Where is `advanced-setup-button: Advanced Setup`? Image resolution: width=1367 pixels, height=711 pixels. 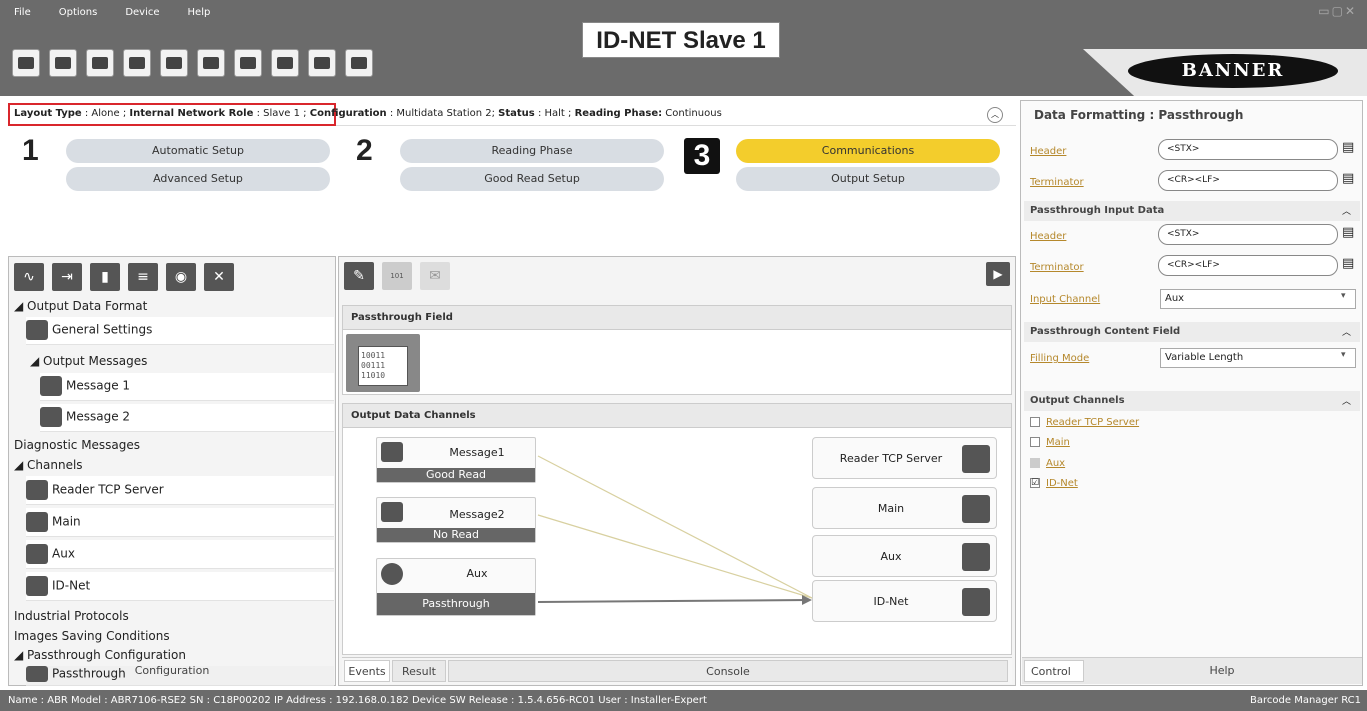 advanced-setup-button: Advanced Setup is located at coordinates (198, 179).